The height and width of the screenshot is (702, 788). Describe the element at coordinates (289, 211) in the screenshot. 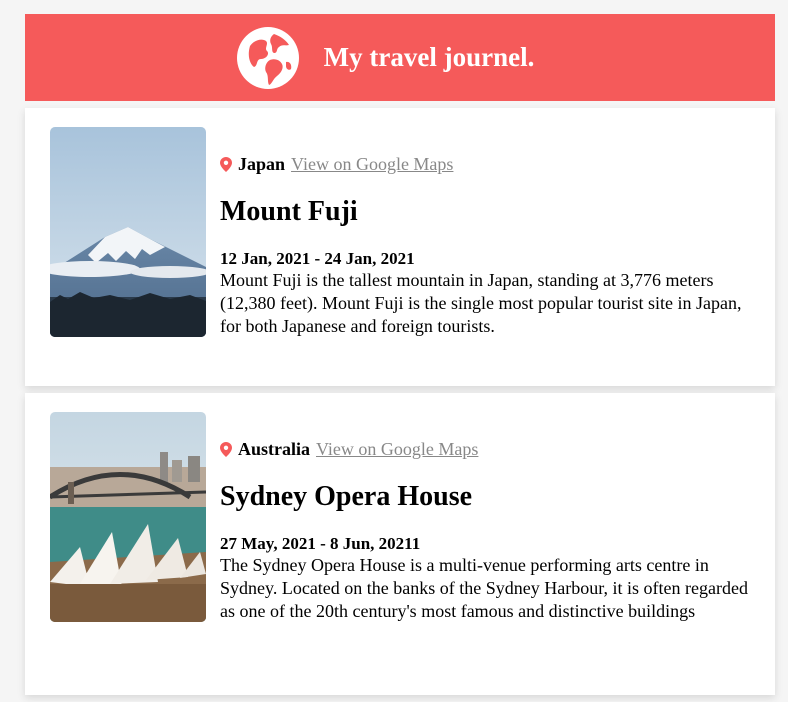

I see `entry-title: Mount Fuji` at that location.